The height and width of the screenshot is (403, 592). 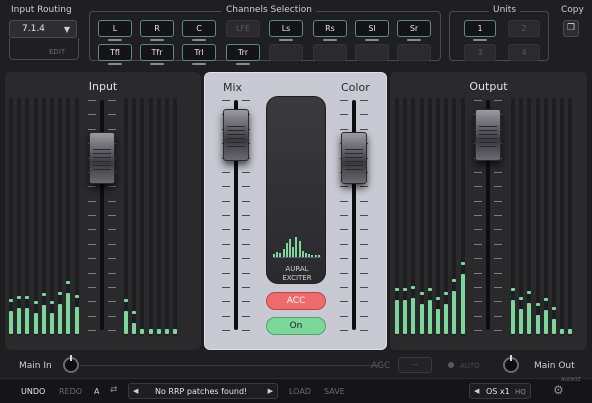 I want to click on unit-button-1: 1, so click(x=480, y=28).